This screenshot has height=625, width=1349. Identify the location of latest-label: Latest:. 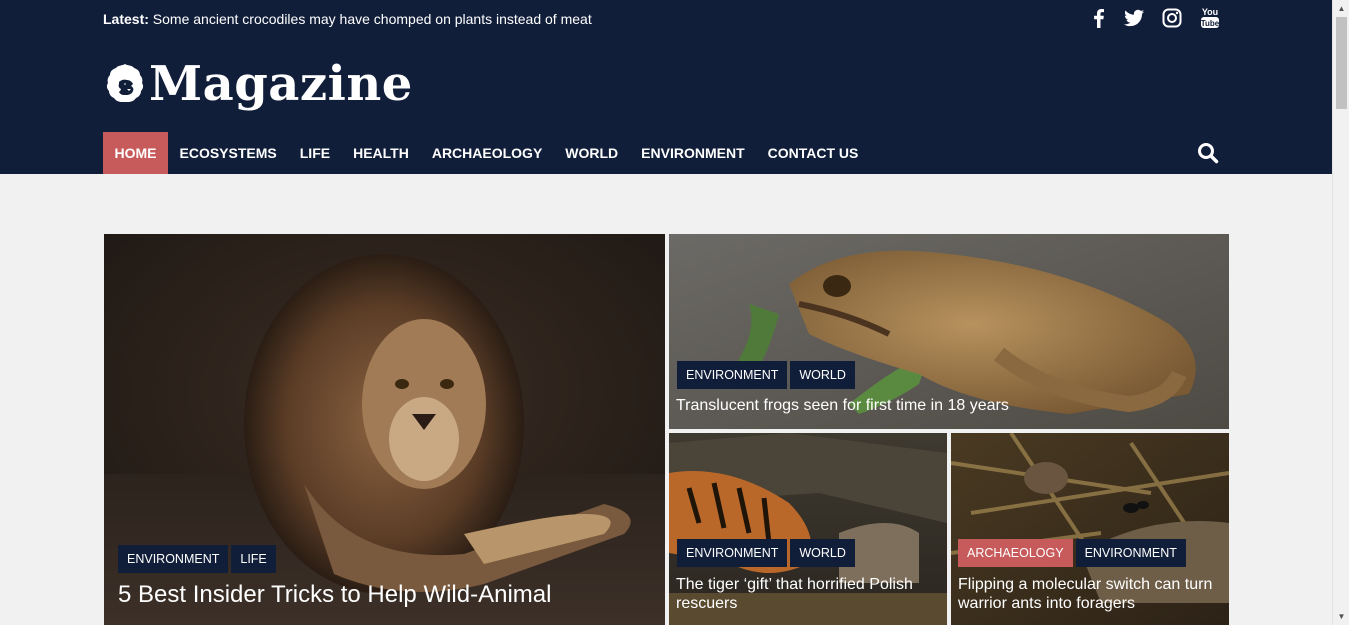
(126, 19).